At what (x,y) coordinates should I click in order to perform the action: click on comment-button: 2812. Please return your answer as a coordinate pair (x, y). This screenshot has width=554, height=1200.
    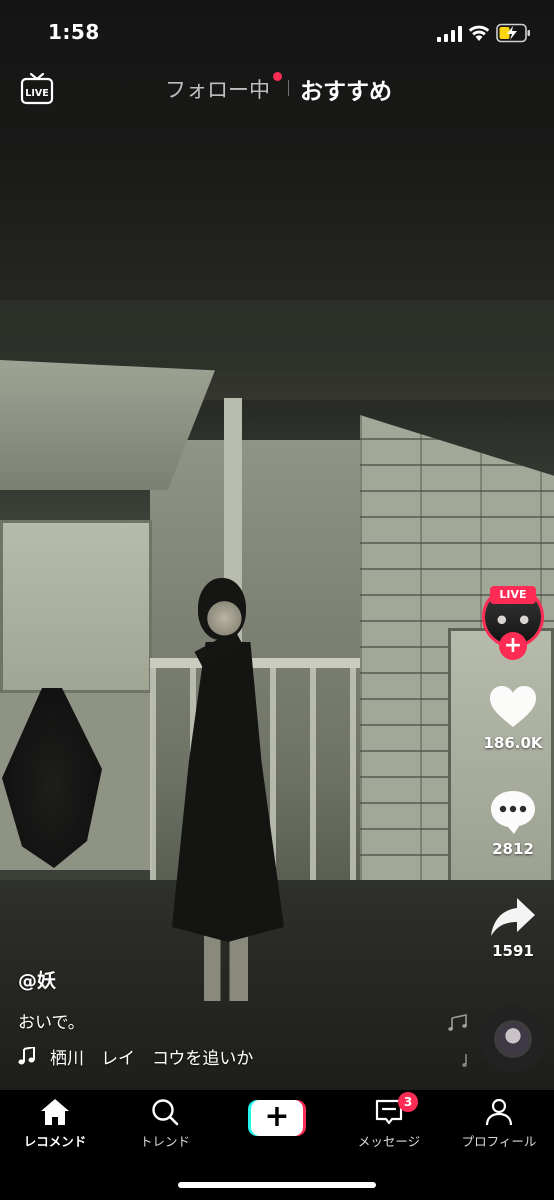
    Looking at the image, I should click on (513, 823).